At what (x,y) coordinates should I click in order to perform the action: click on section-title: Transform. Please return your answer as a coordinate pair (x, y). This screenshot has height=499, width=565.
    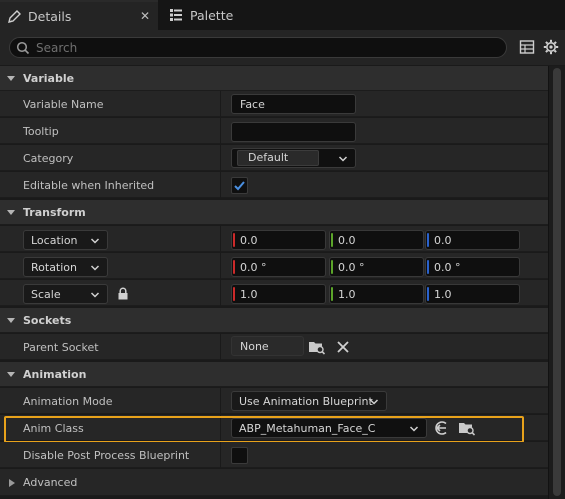
    Looking at the image, I should click on (54, 212).